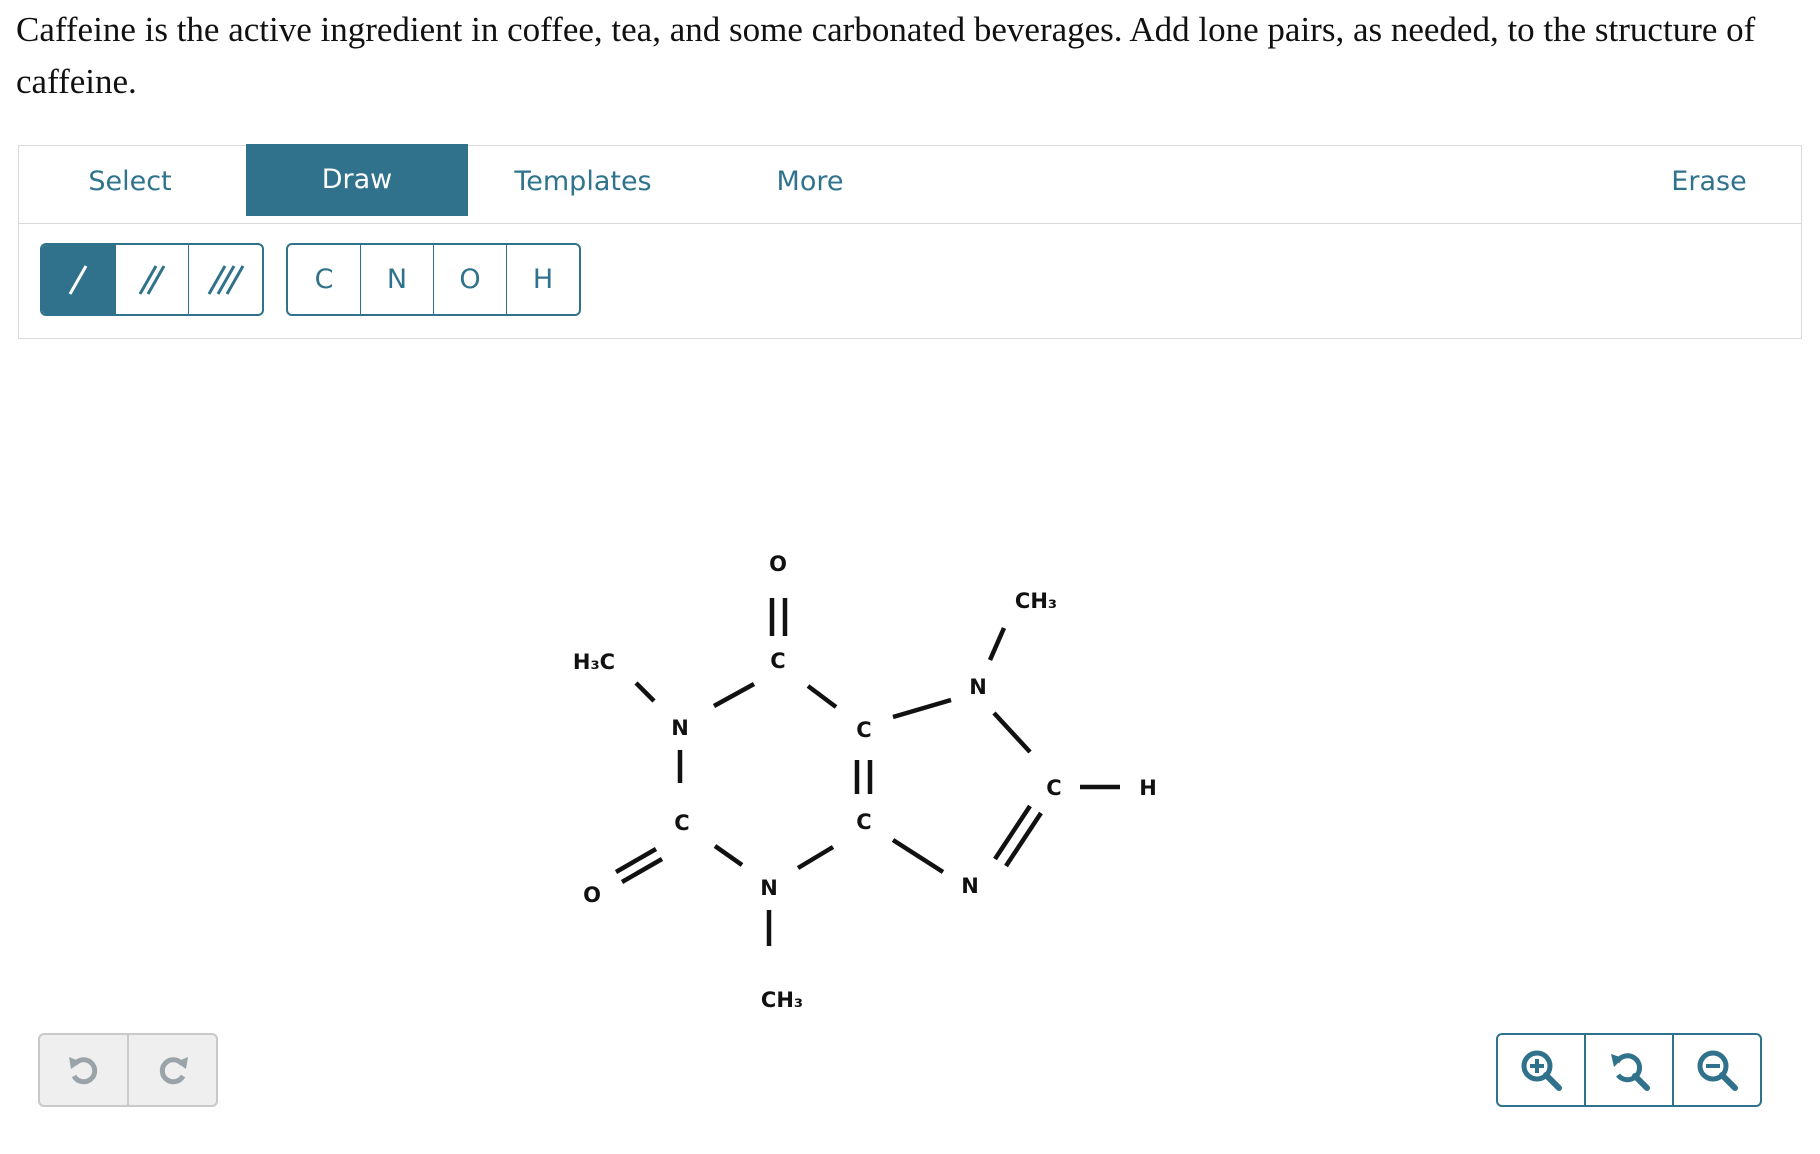  I want to click on atom-c-fused-bottom: C, so click(863, 822).